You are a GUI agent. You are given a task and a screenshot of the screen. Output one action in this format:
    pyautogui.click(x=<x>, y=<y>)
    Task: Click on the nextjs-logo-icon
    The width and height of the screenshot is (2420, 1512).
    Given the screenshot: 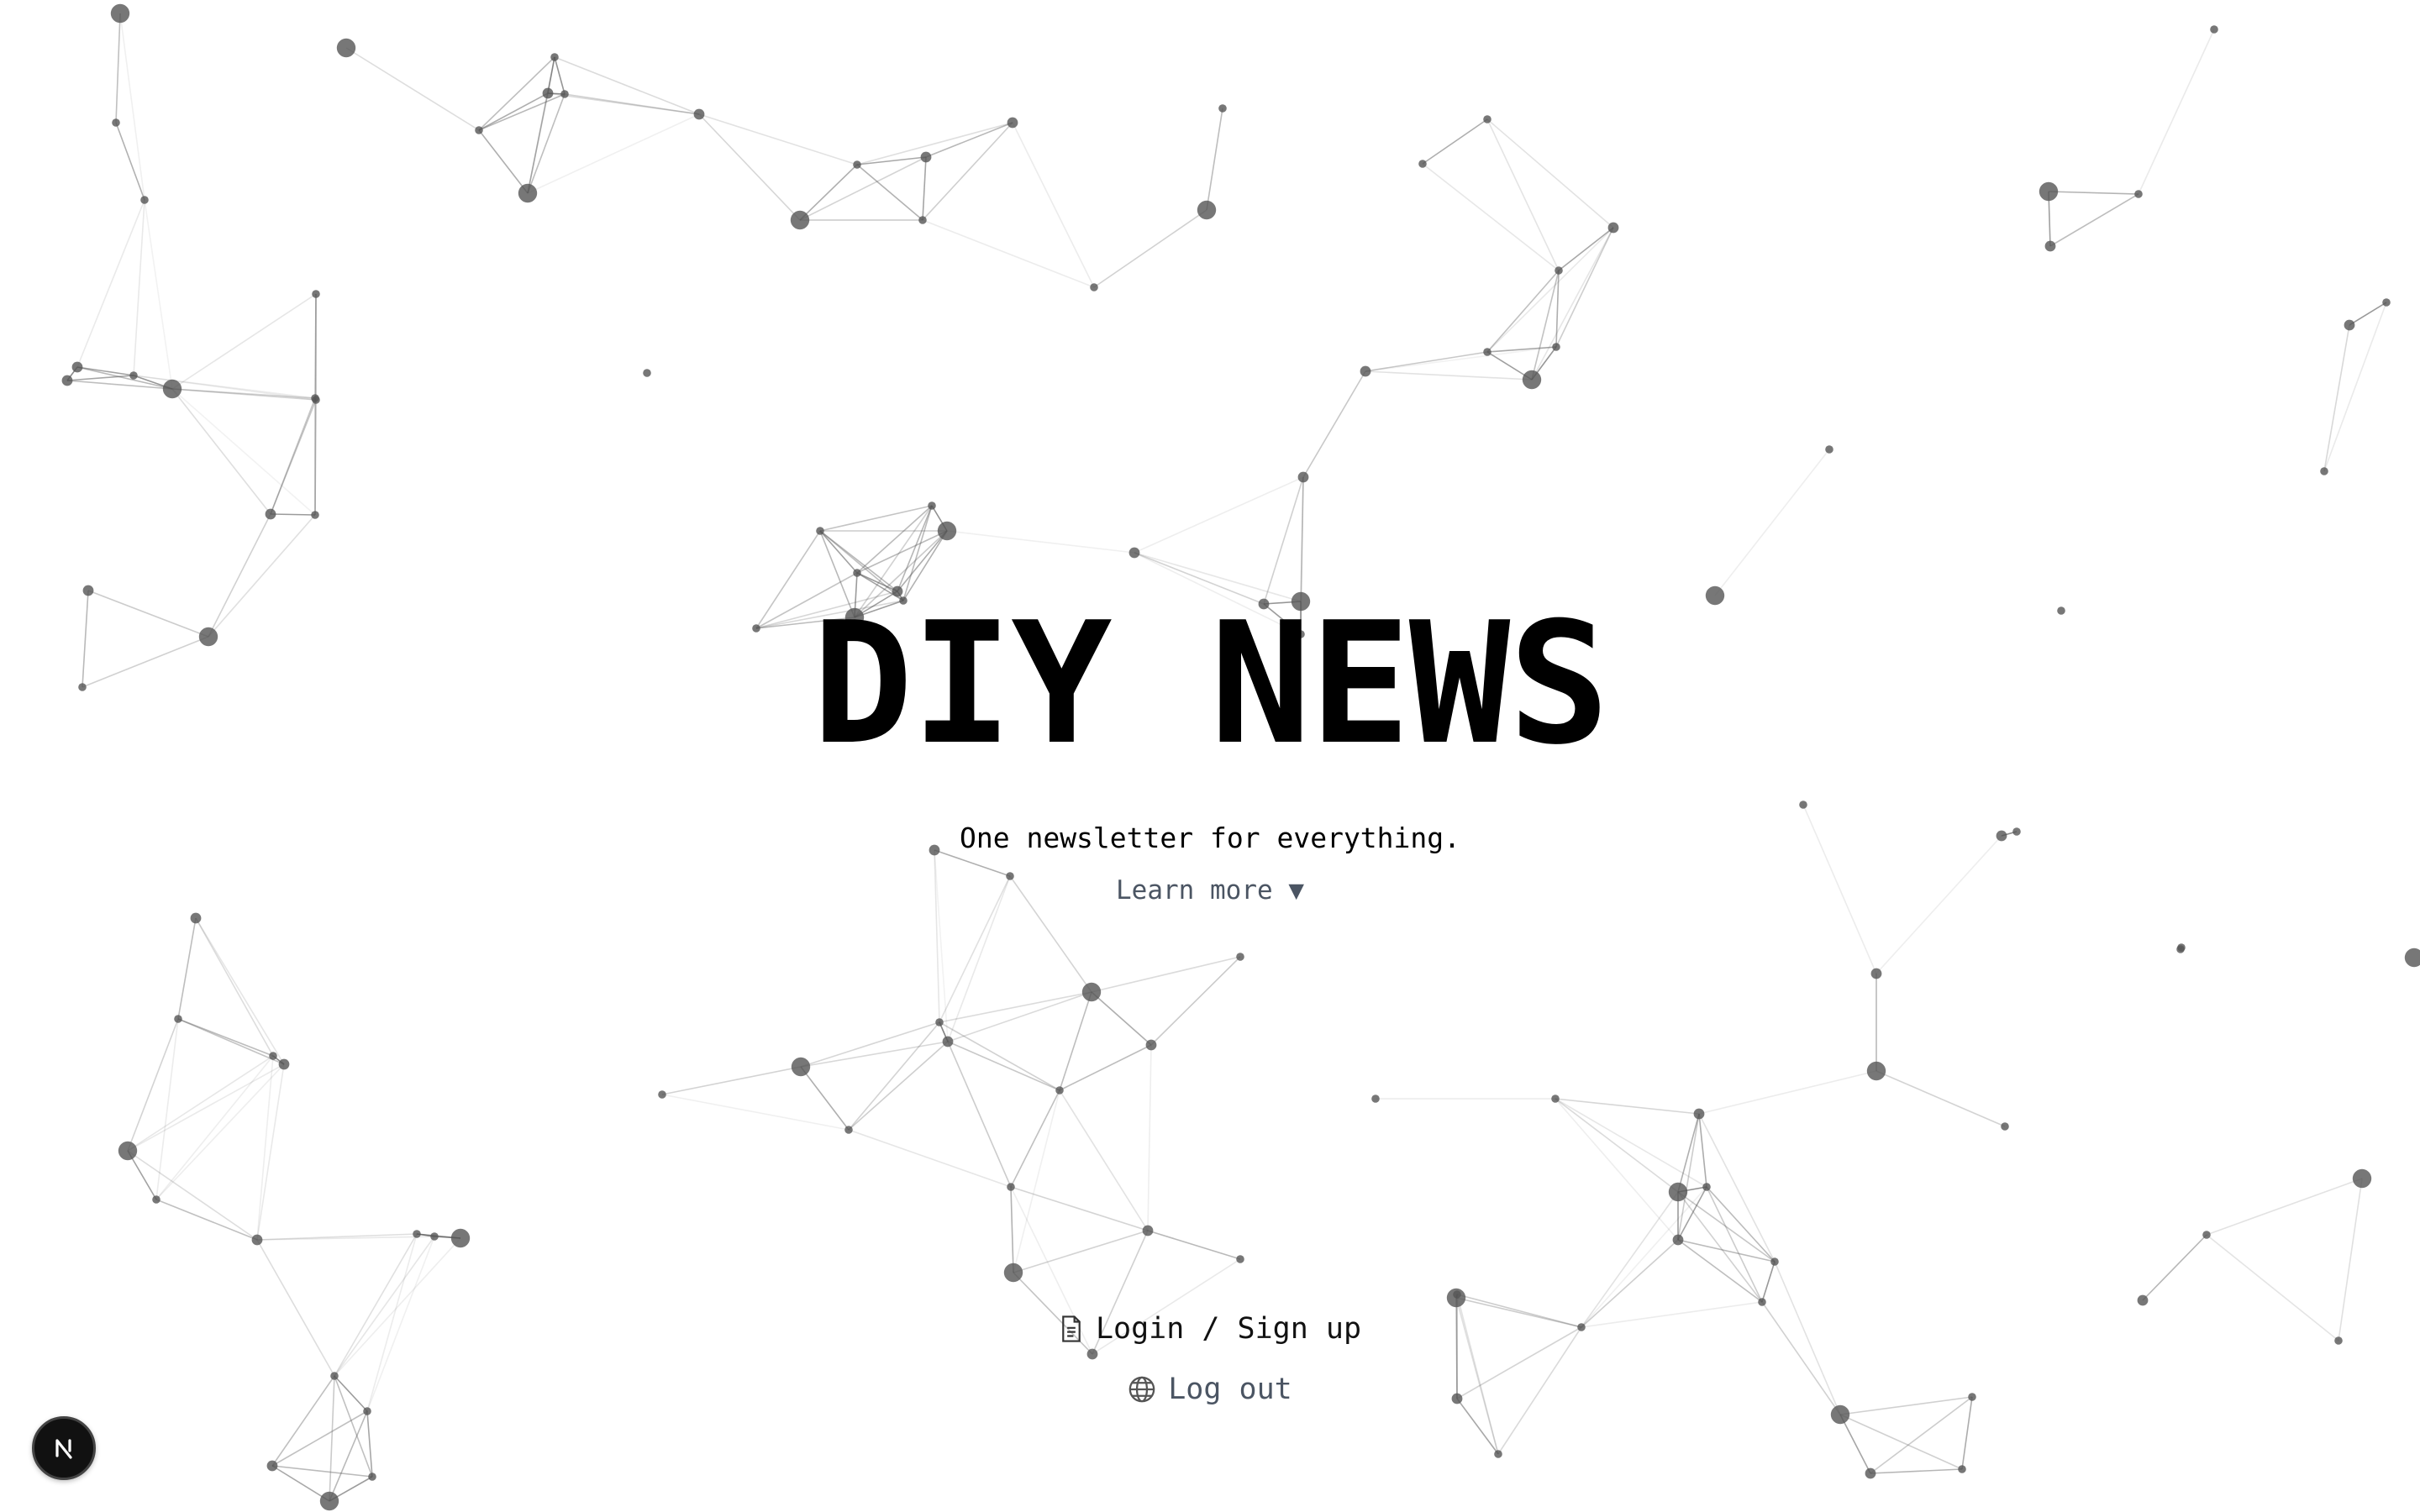 What is the action you would take?
    pyautogui.click(x=64, y=1448)
    